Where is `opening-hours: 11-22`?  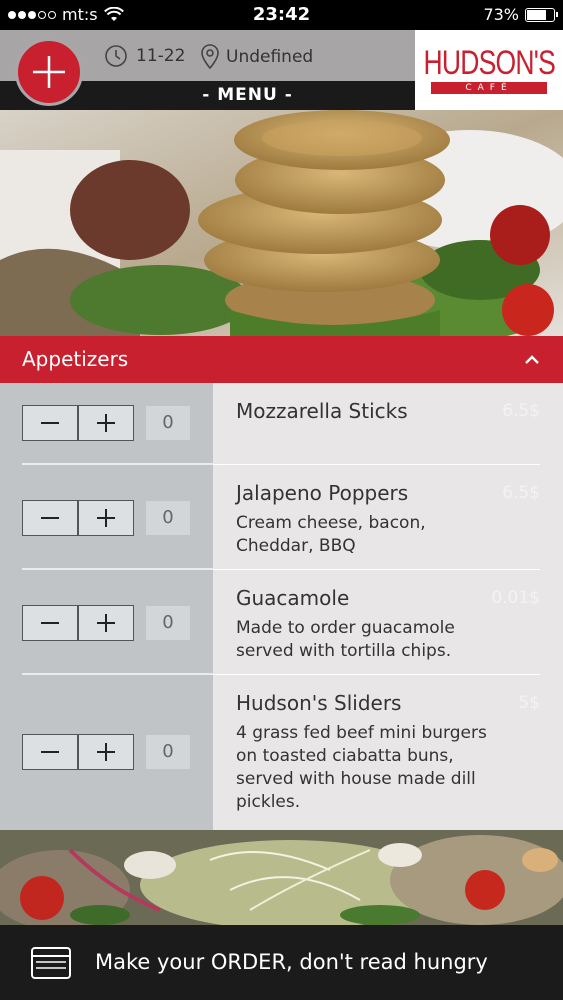 opening-hours: 11-22 is located at coordinates (144, 56).